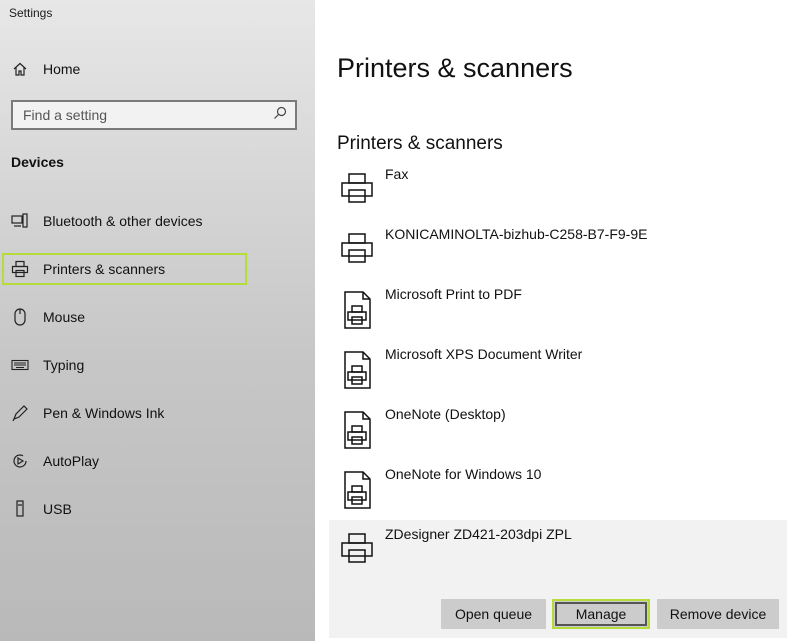 Image resolution: width=801 pixels, height=641 pixels. What do you see at coordinates (280, 115) in the screenshot?
I see `search-icon` at bounding box center [280, 115].